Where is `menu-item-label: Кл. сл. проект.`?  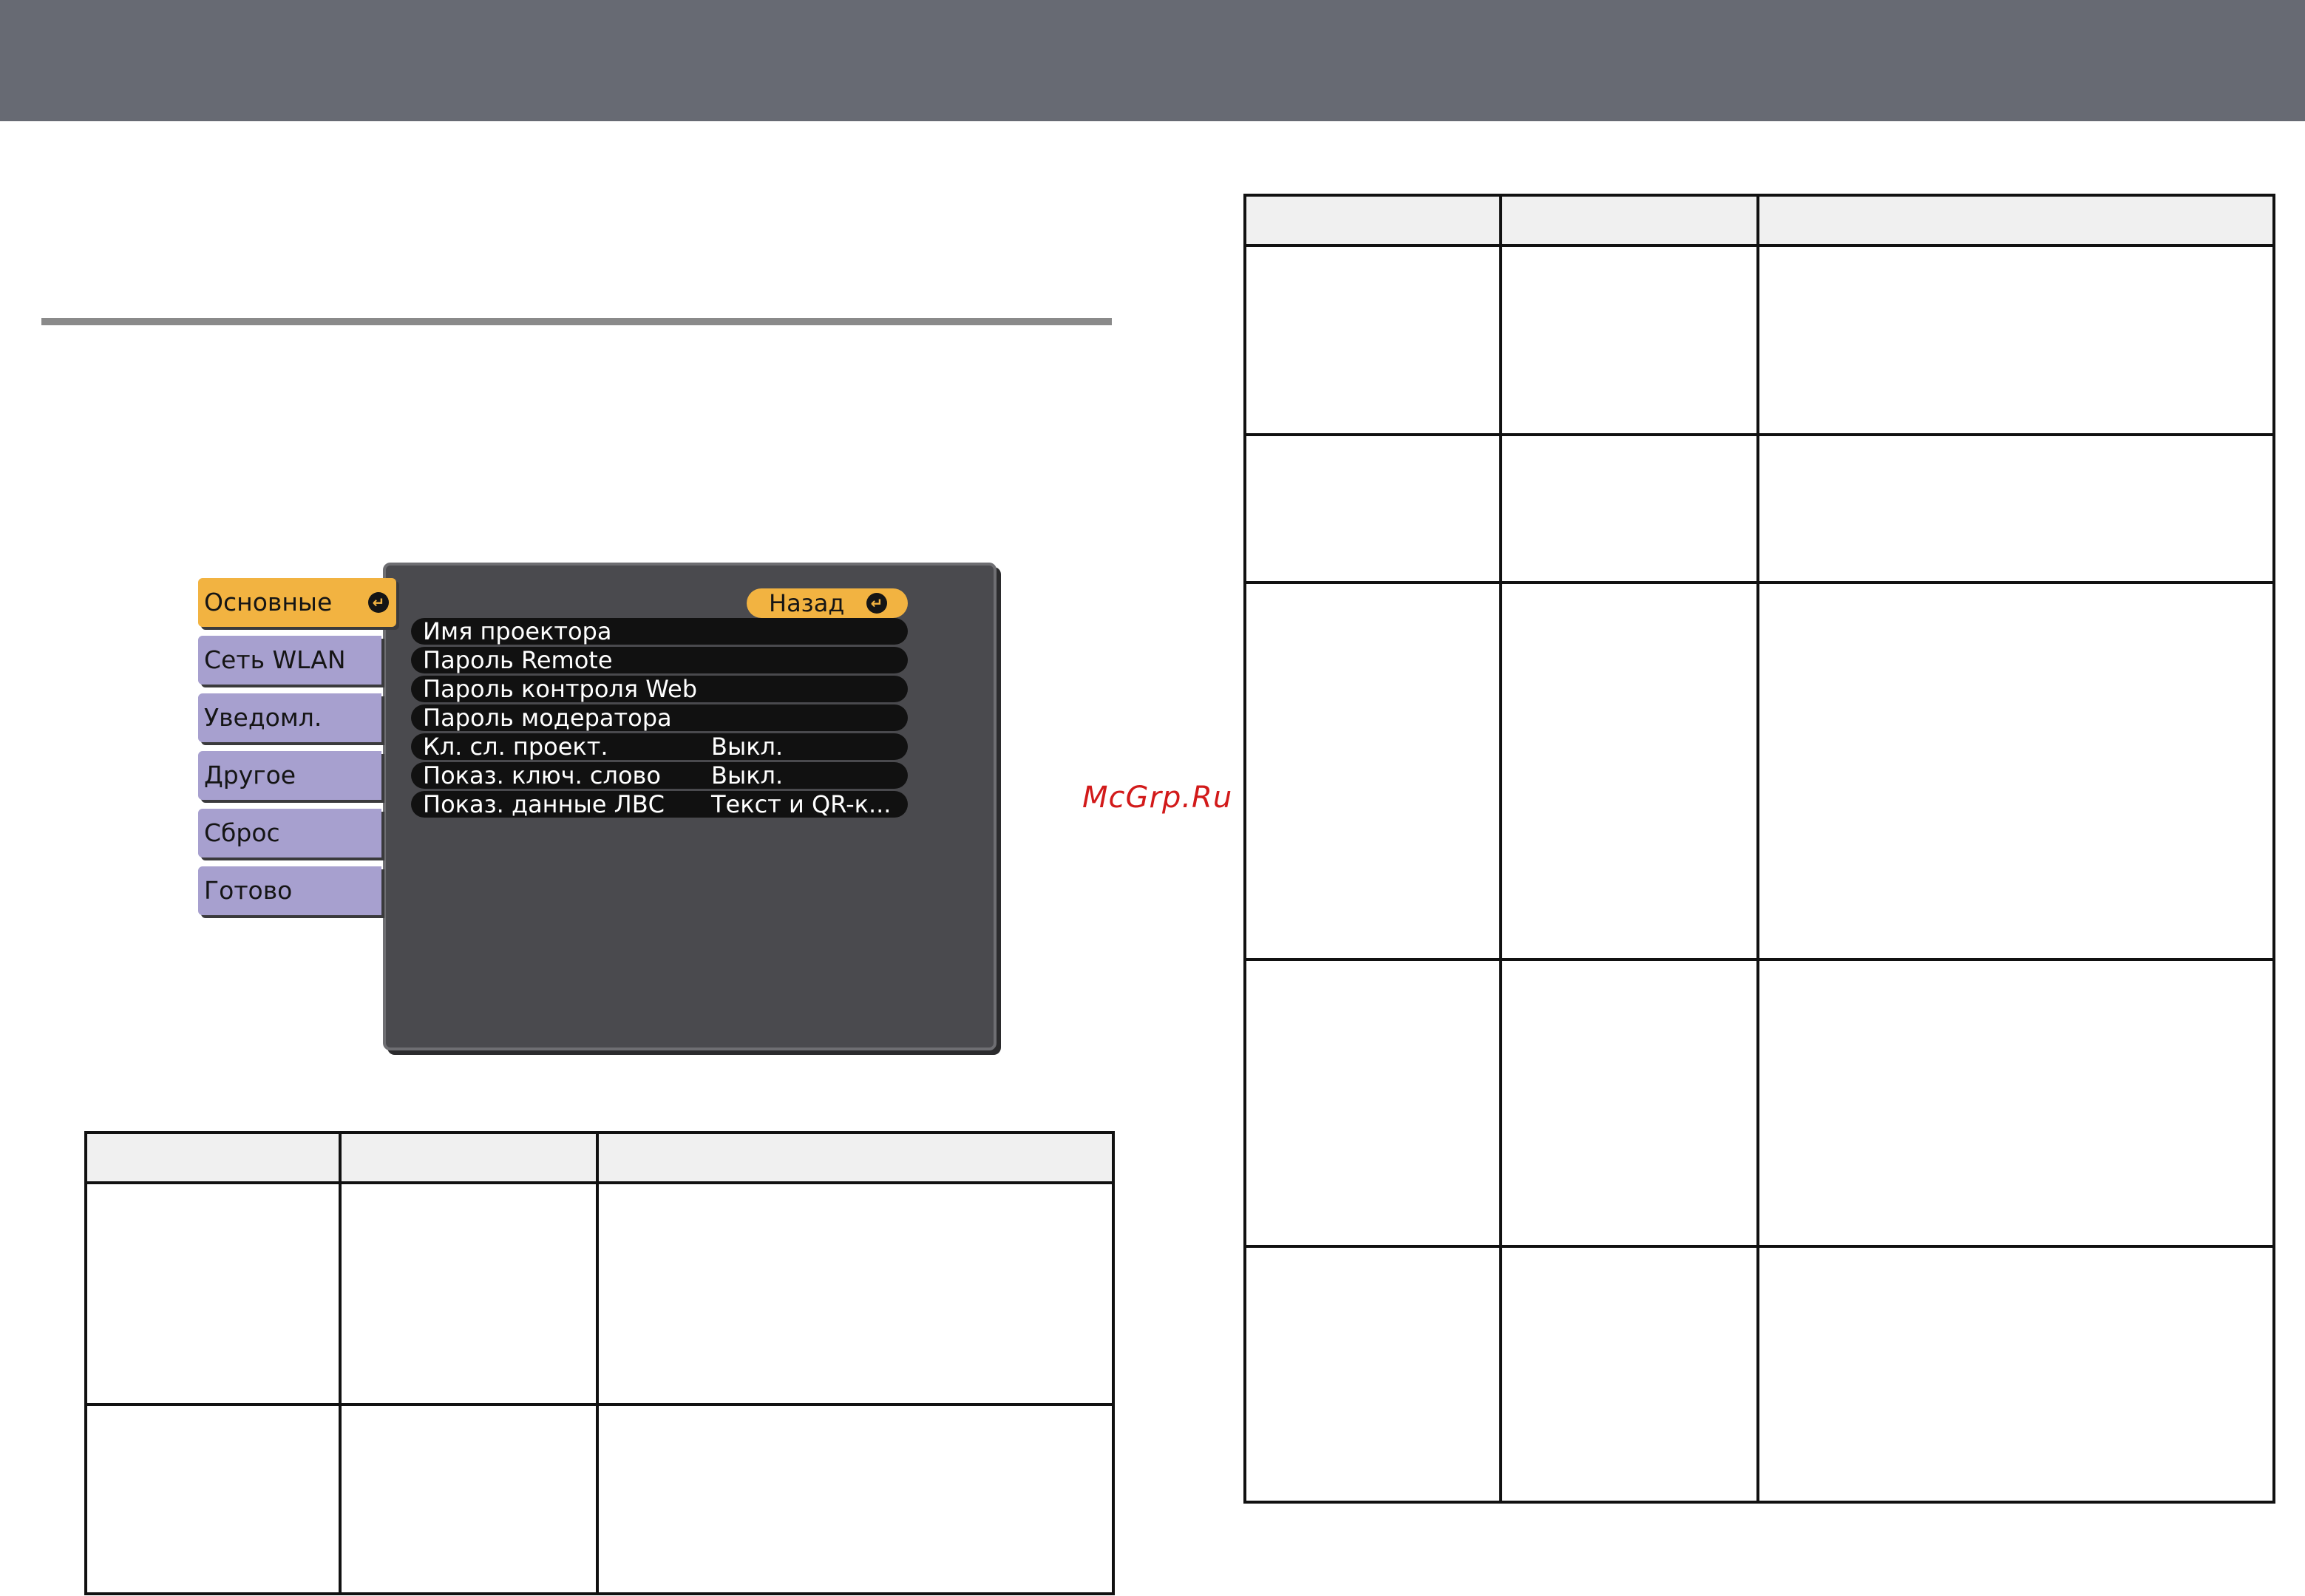
menu-item-label: Кл. сл. проект. is located at coordinates (515, 746).